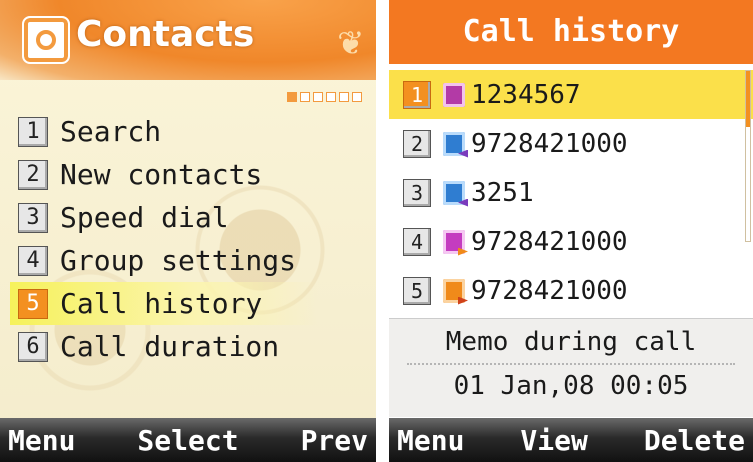 The height and width of the screenshot is (462, 753). I want to click on softkey-bar: Menu View Delete, so click(571, 440).